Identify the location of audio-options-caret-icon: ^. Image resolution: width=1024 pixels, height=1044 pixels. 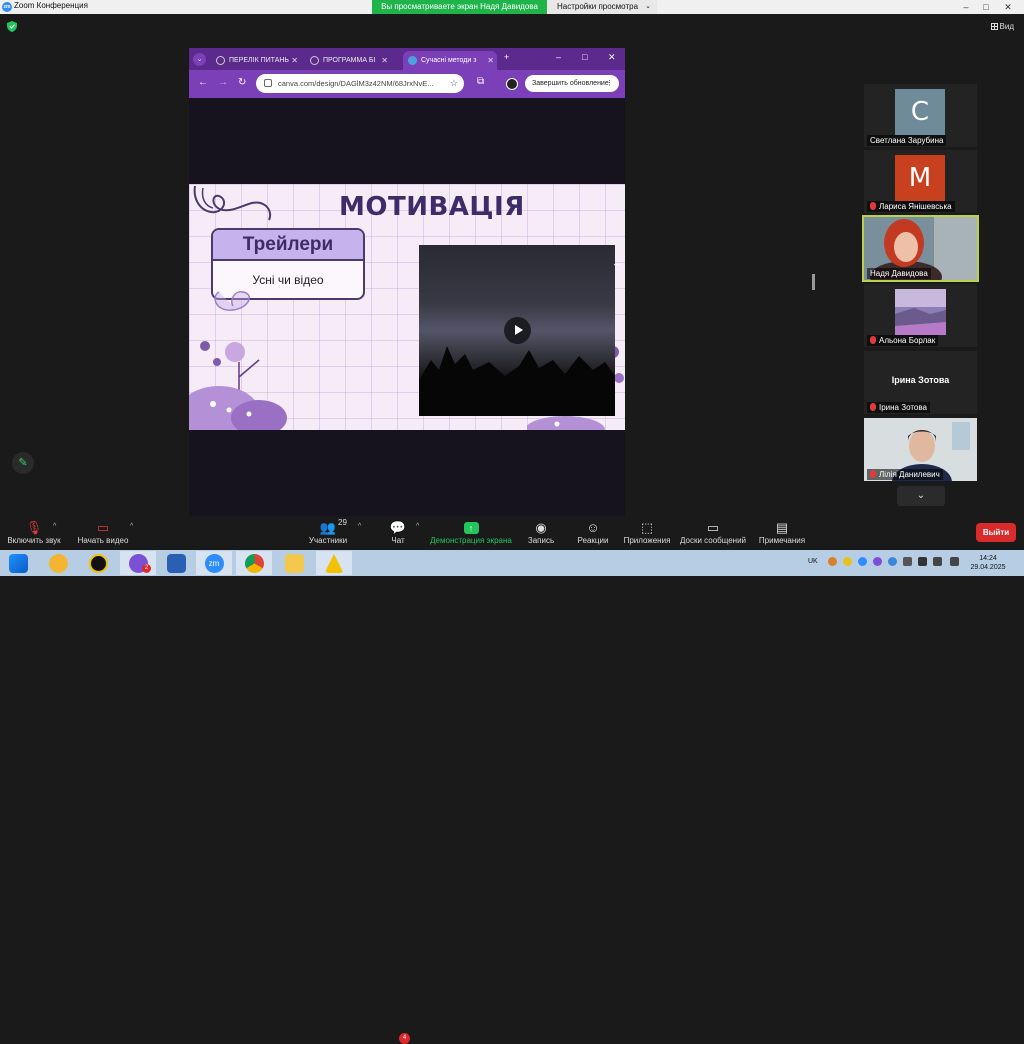
(54, 526).